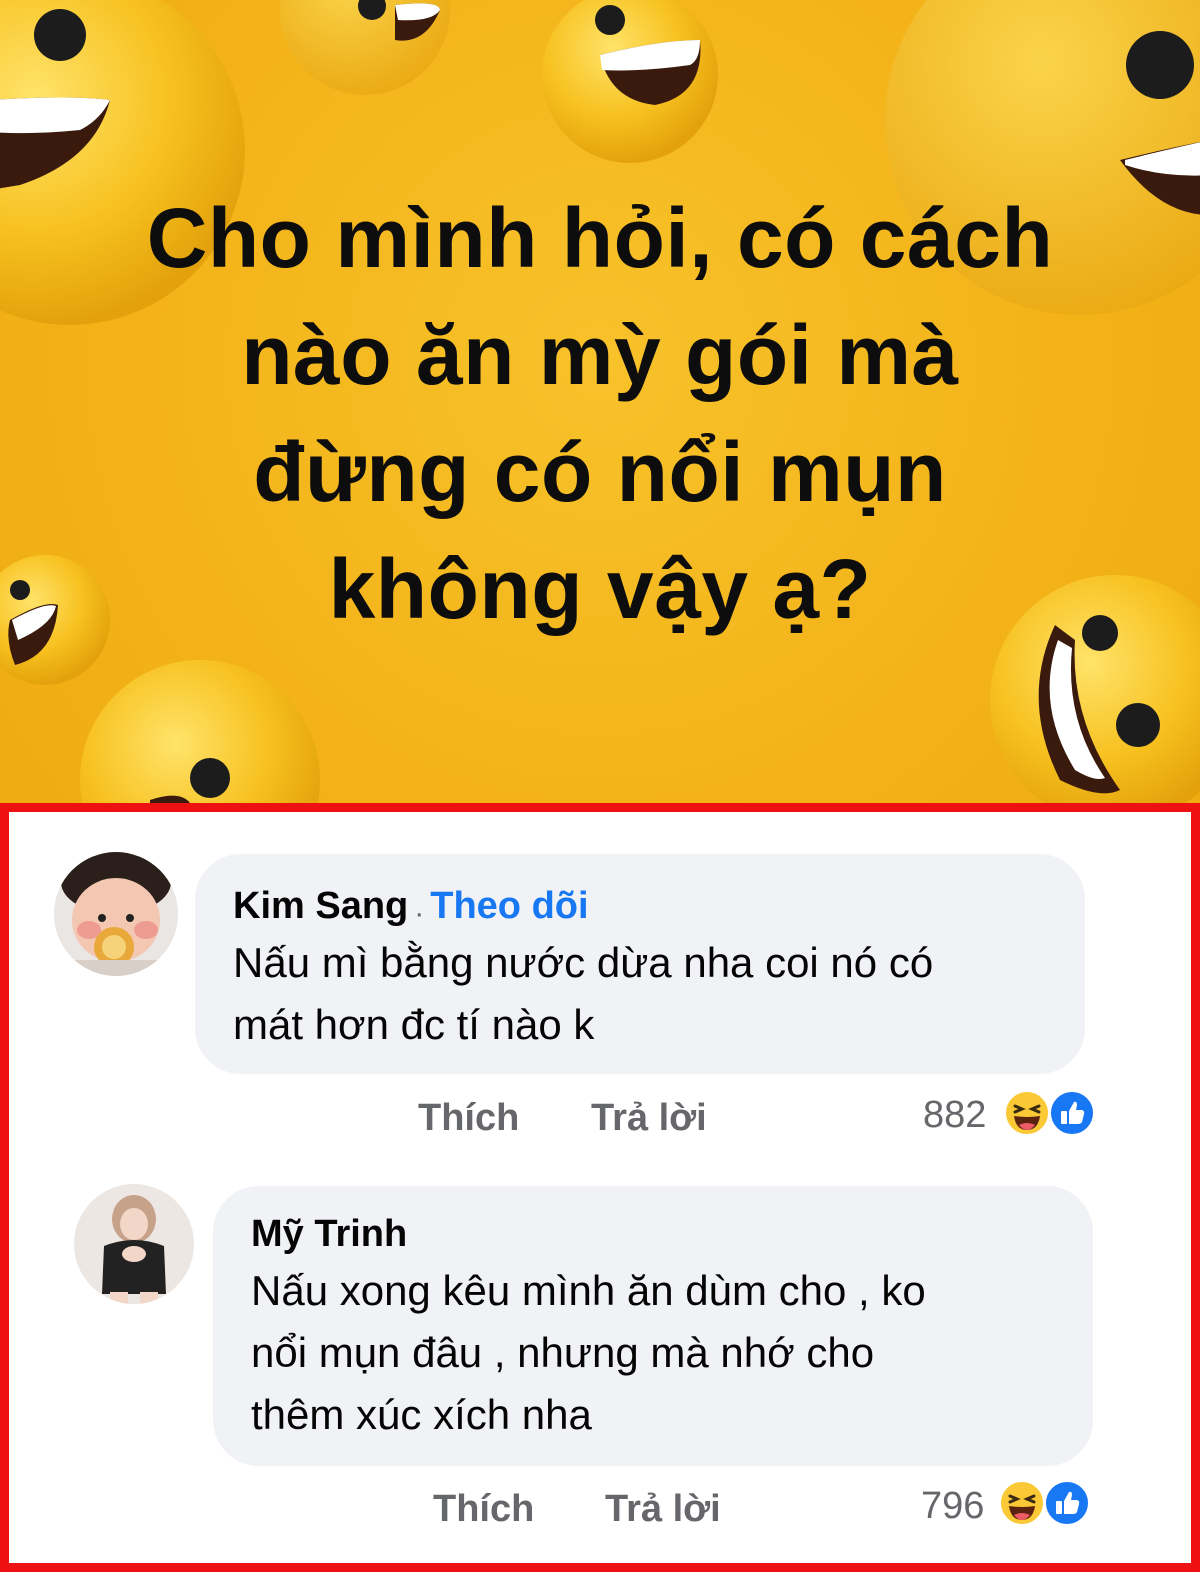  Describe the element at coordinates (600, 355) in the screenshot. I see `post-question-line: nào ăn mỳ gói mà` at that location.